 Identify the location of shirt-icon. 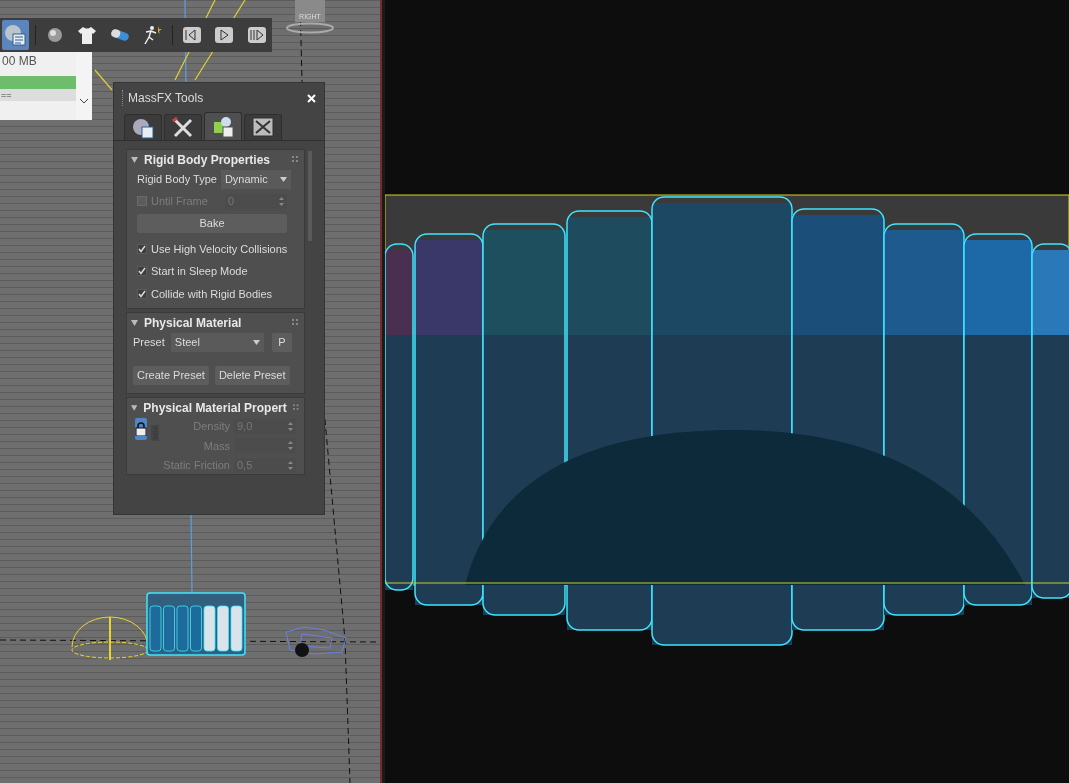
(87, 35).